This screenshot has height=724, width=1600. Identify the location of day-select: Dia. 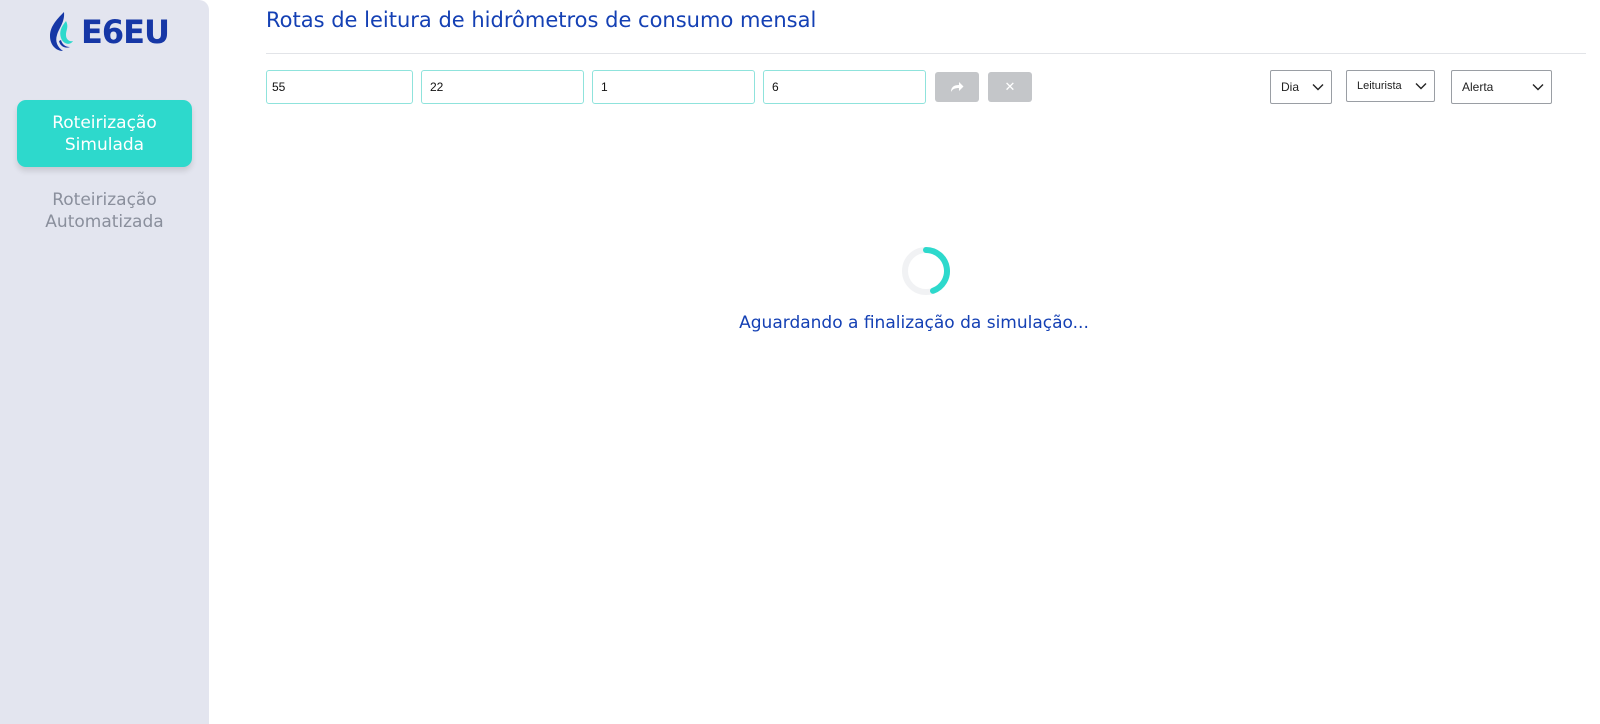
(1301, 87).